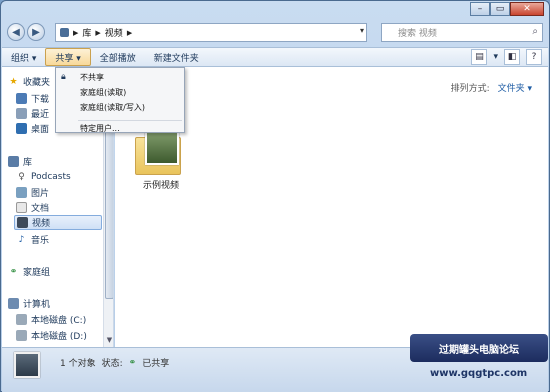 Image resolution: width=550 pixels, height=392 pixels. I want to click on sidebar-item-label: 音乐, so click(40, 241).